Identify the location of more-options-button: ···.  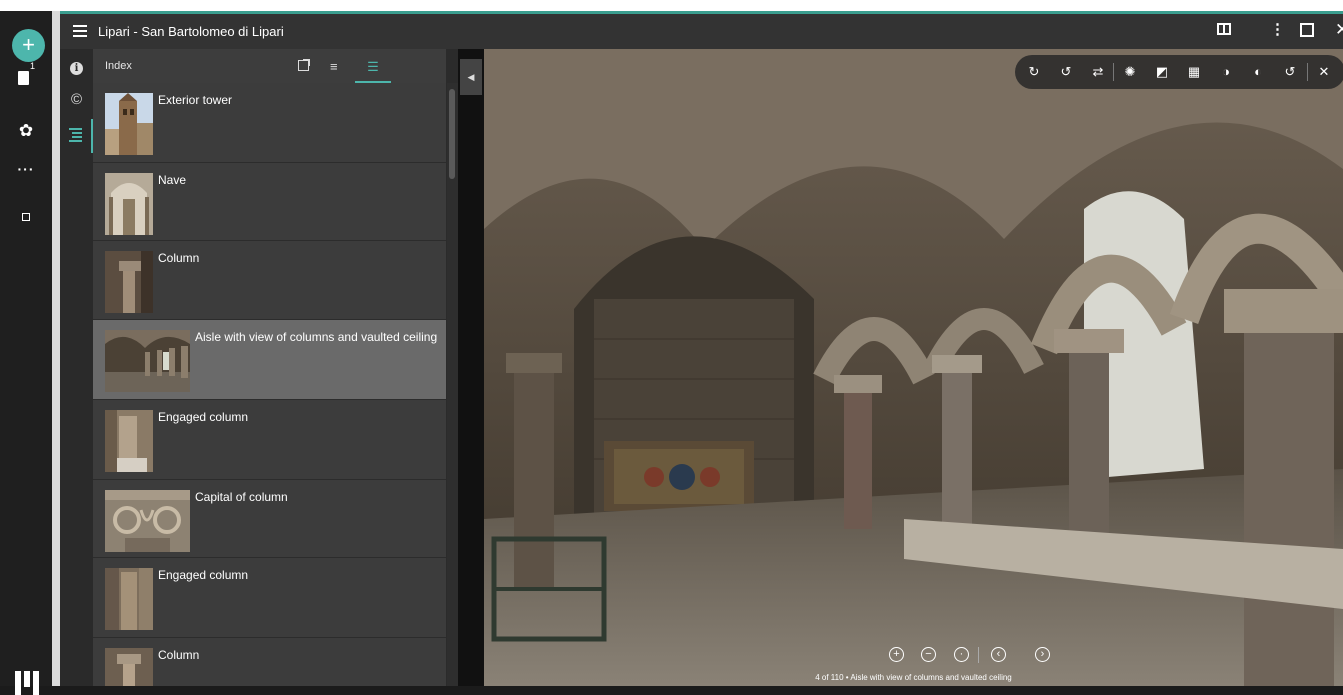
(26, 169).